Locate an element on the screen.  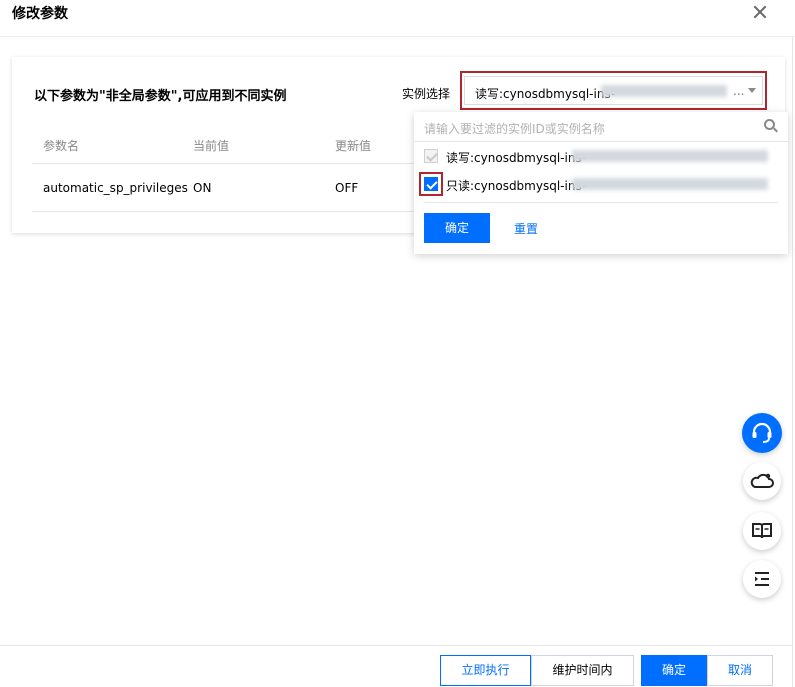
instance-option-readwrite: 读写:cynosdbmysql-ins- is located at coordinates (601, 156).